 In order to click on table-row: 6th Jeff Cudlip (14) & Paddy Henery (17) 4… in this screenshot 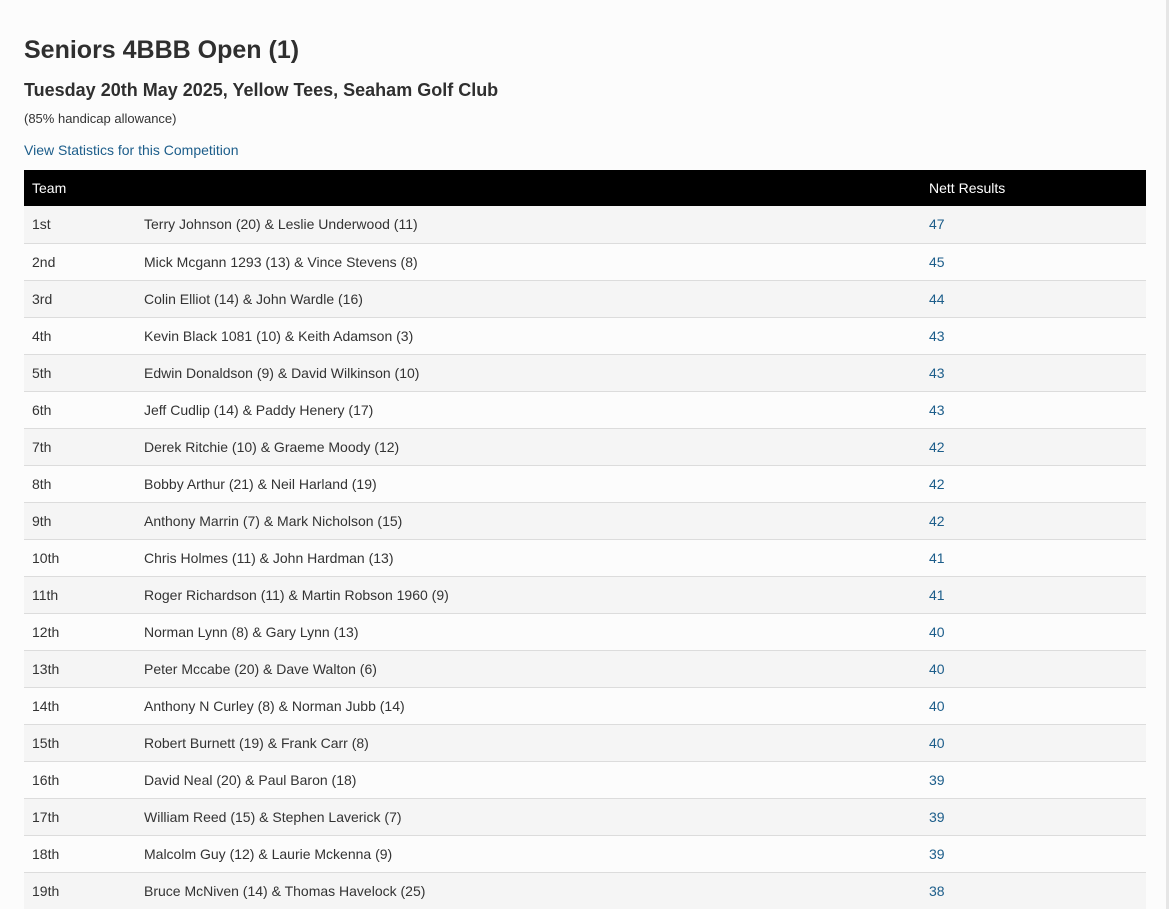, I will do `click(585, 410)`.